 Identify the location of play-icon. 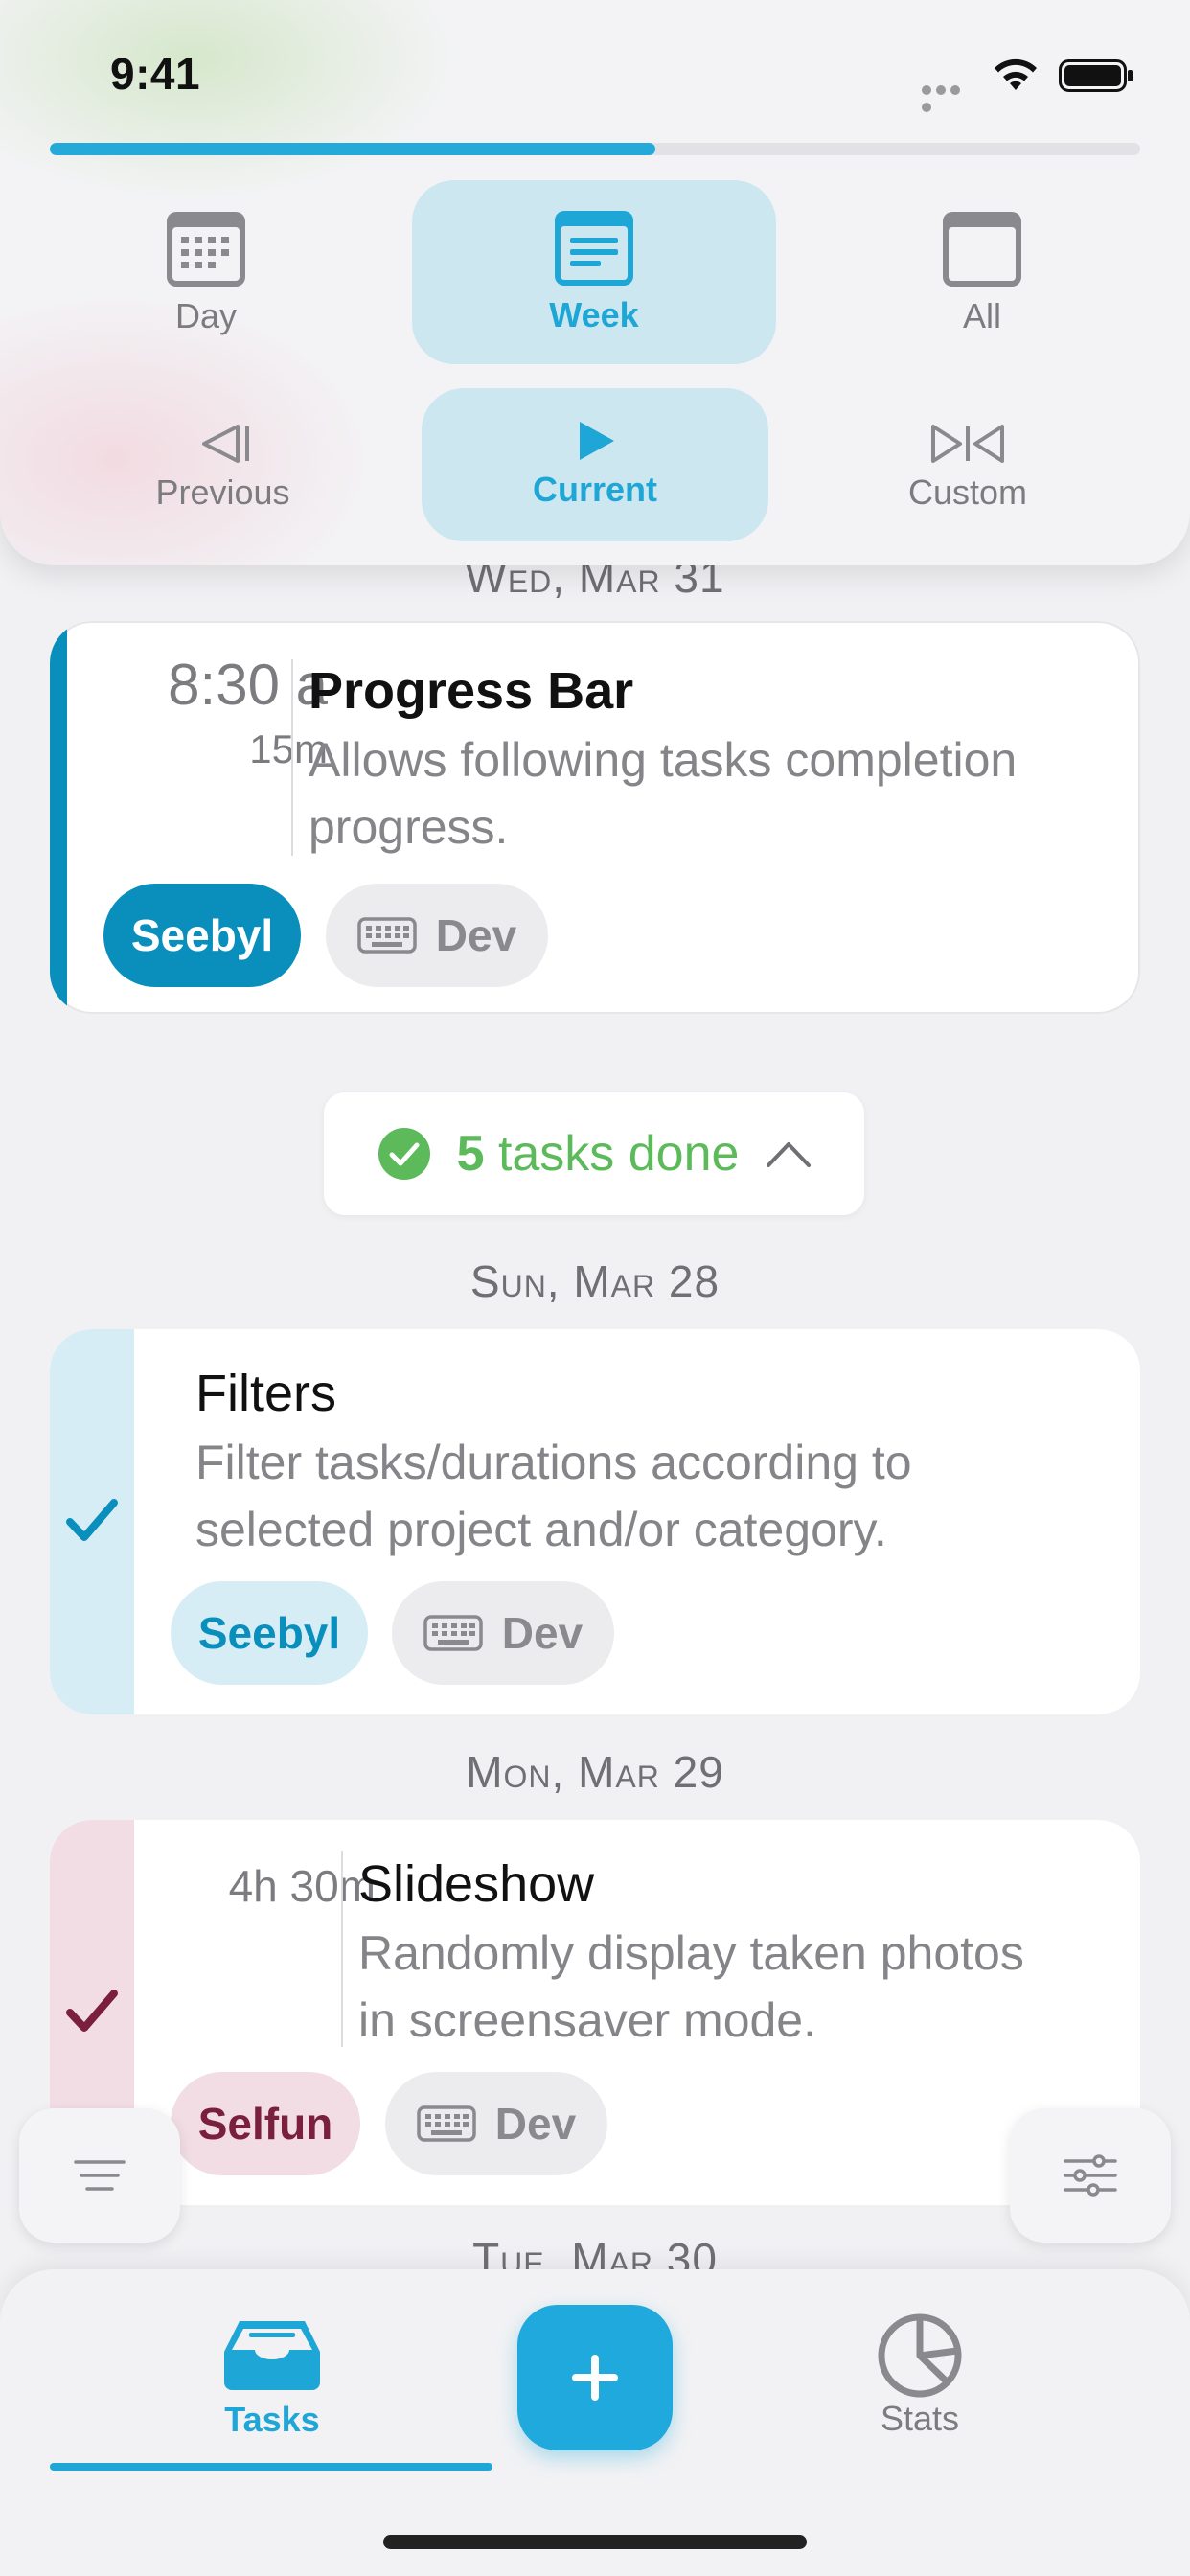
(597, 441).